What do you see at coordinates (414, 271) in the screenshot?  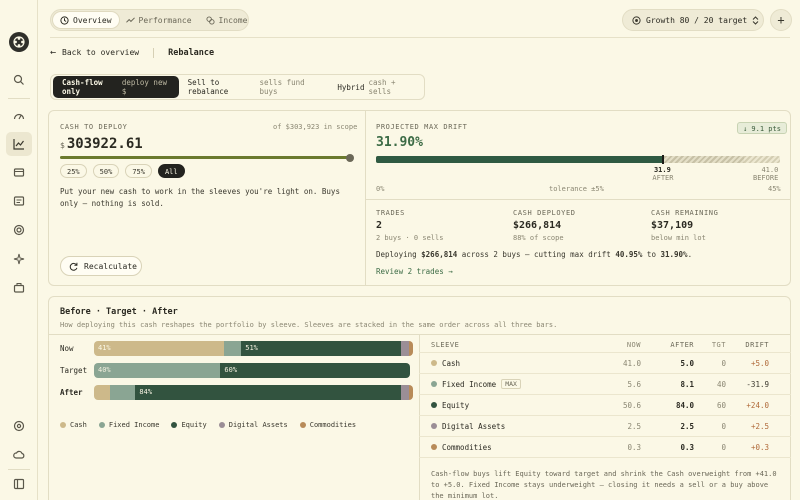 I see `review-trades-link: Review 2 trades →` at bounding box center [414, 271].